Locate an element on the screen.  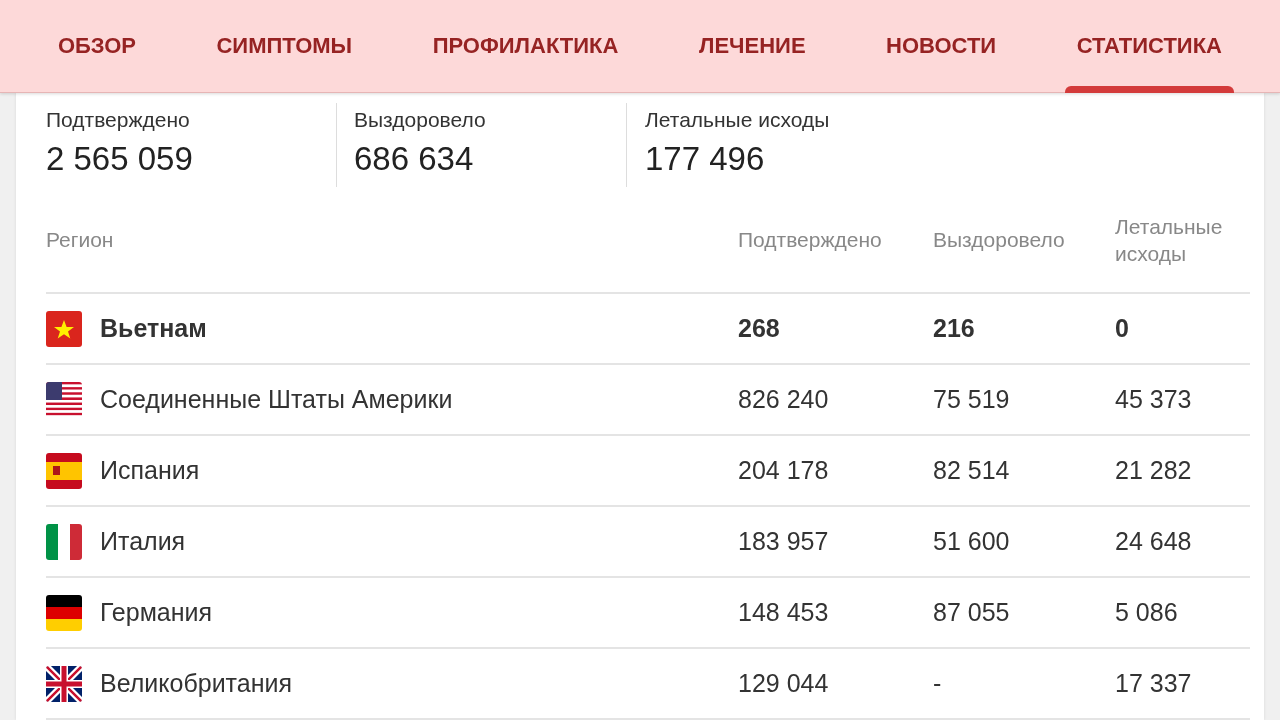
region-name: Испания is located at coordinates (150, 470).